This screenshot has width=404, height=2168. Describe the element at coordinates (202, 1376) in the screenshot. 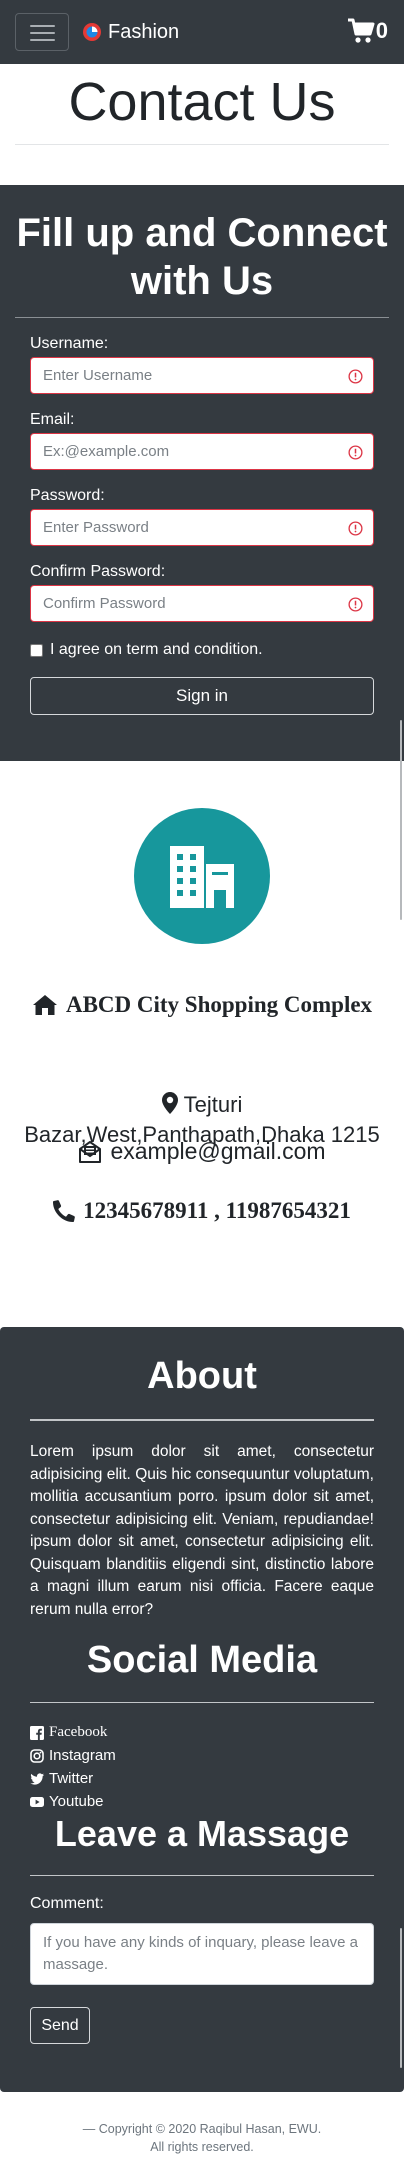

I see `about-title: About` at that location.